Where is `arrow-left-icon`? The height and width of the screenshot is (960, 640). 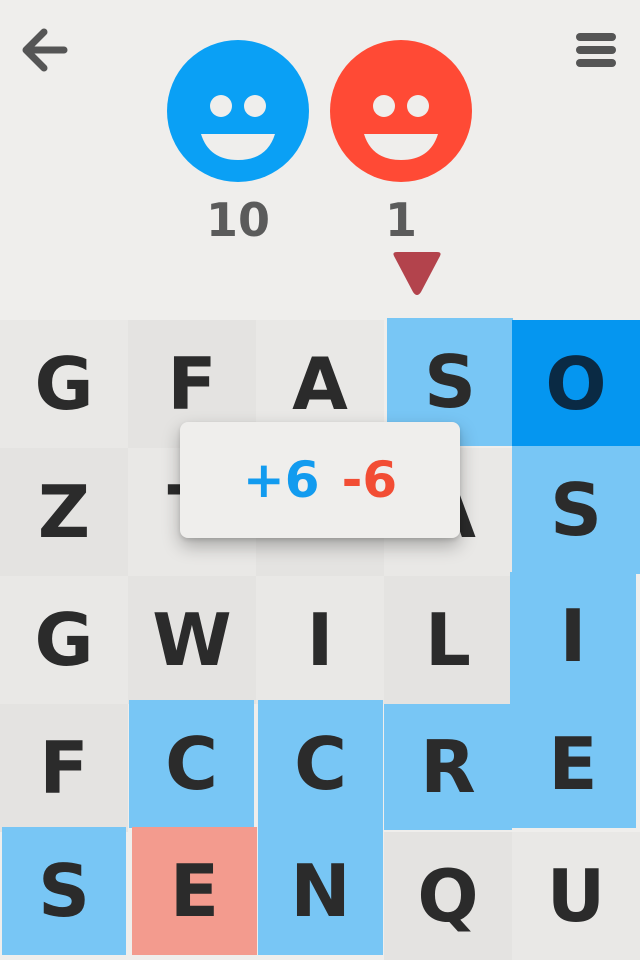
arrow-left-icon is located at coordinates (45, 50).